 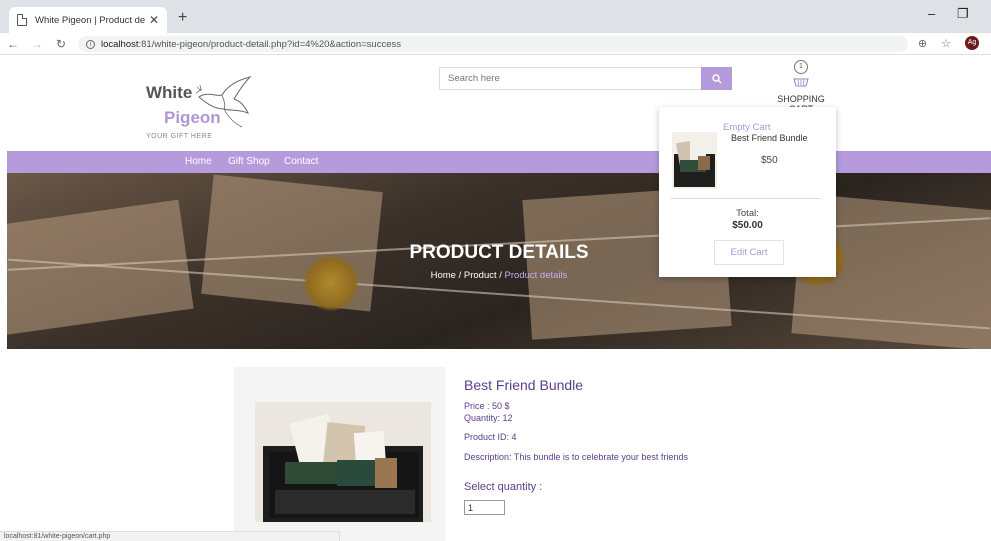 I want to click on product-id: Product ID: 4, so click(x=490, y=437).